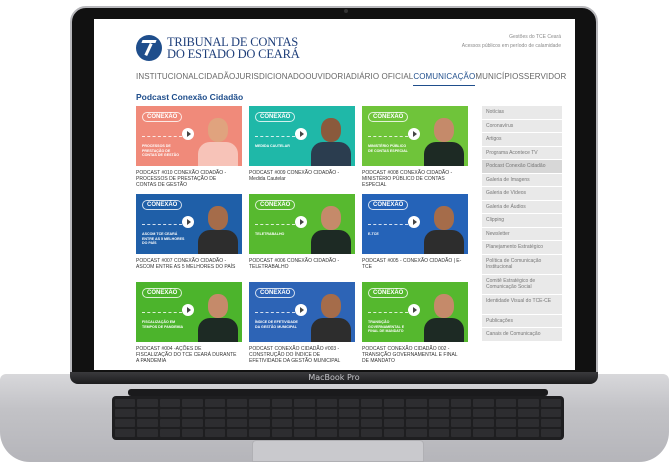 The width and height of the screenshot is (669, 462). What do you see at coordinates (499, 79) in the screenshot?
I see `nav-municipios: MUNICÍPIOS` at bounding box center [499, 79].